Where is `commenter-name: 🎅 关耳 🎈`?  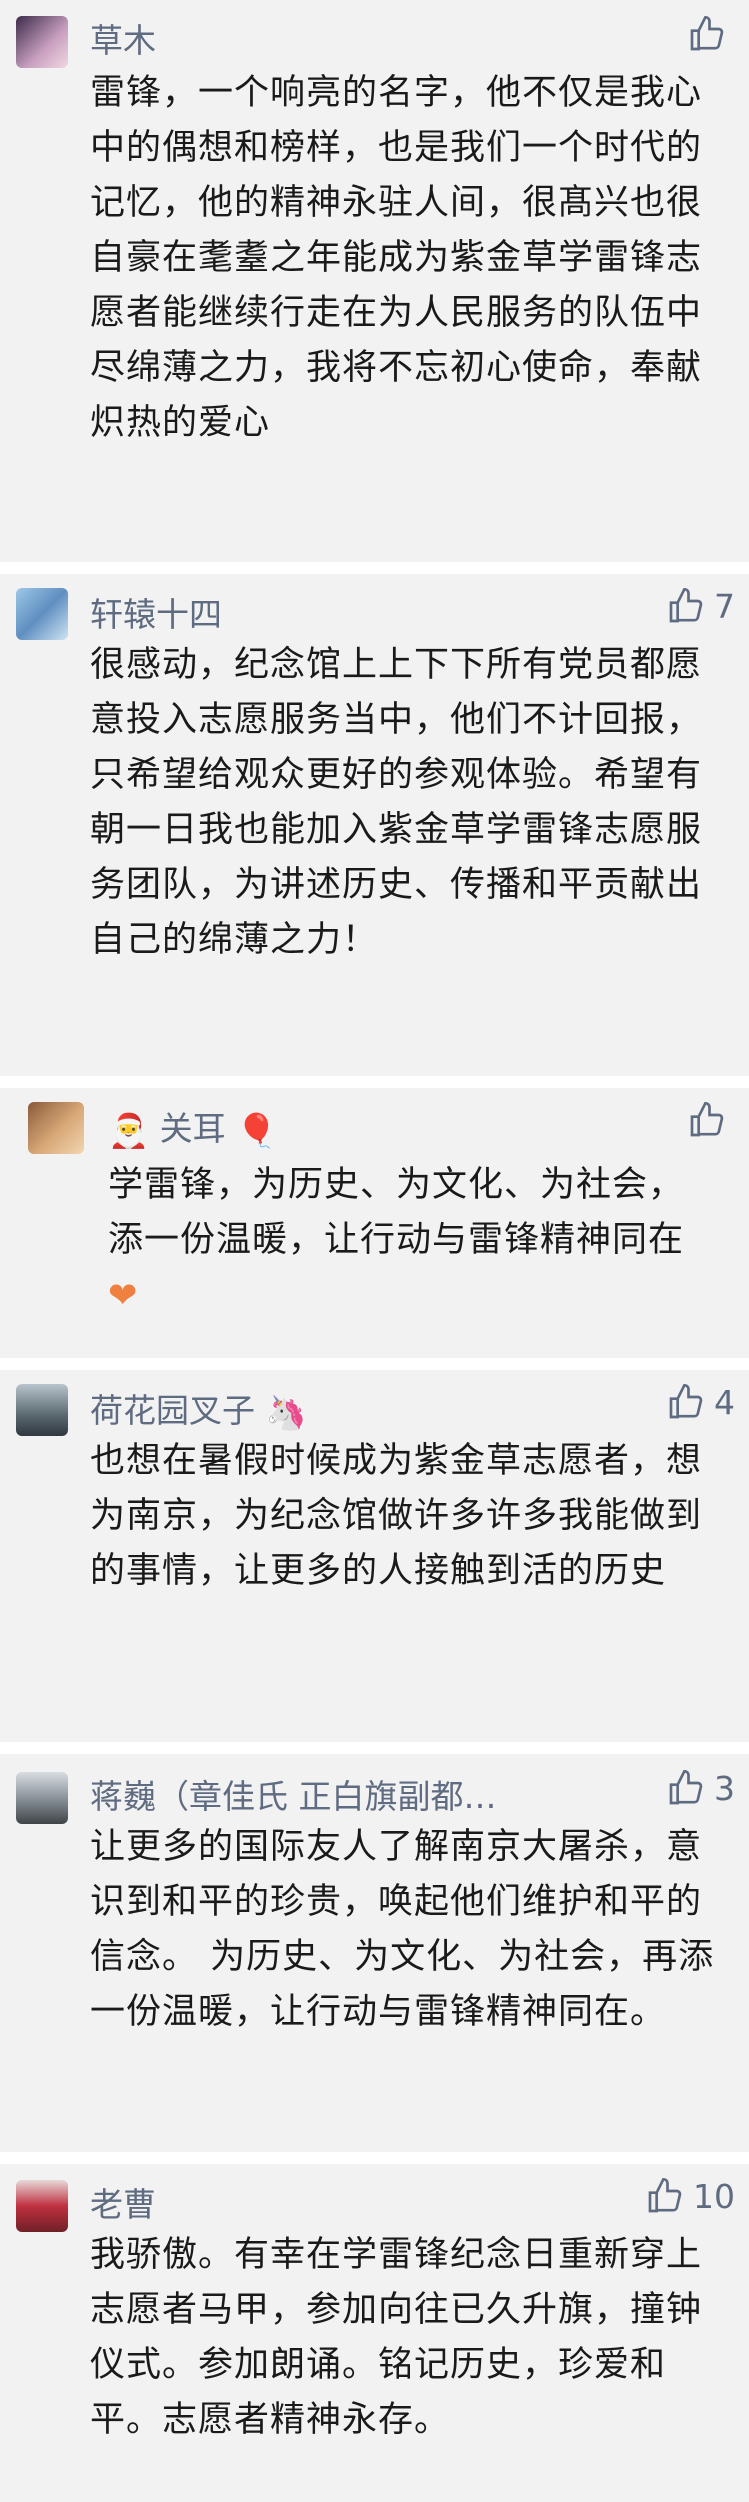
commenter-name: 🎅 关耳 🎈 is located at coordinates (192, 1126).